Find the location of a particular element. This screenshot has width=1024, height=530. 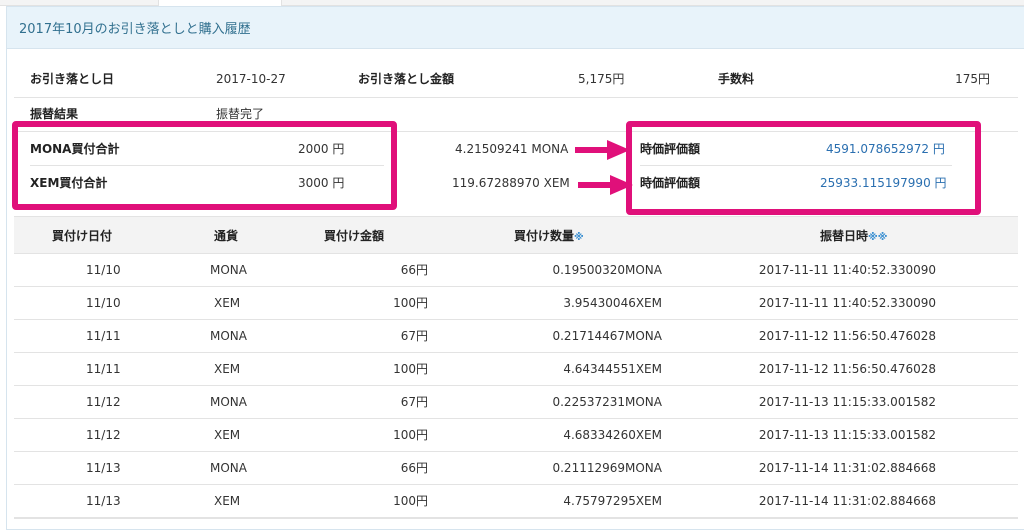

debit-date-value: 2017-10-27 is located at coordinates (251, 79).